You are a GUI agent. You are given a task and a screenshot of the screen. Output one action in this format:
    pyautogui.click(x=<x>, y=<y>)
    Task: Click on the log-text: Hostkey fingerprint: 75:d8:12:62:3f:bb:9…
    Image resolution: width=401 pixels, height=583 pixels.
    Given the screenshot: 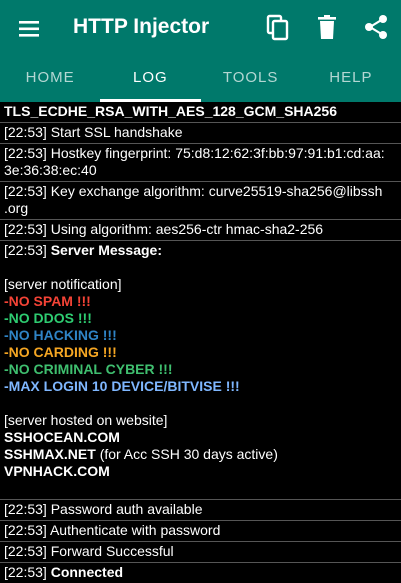 What is the action you would take?
    pyautogui.click(x=217, y=153)
    